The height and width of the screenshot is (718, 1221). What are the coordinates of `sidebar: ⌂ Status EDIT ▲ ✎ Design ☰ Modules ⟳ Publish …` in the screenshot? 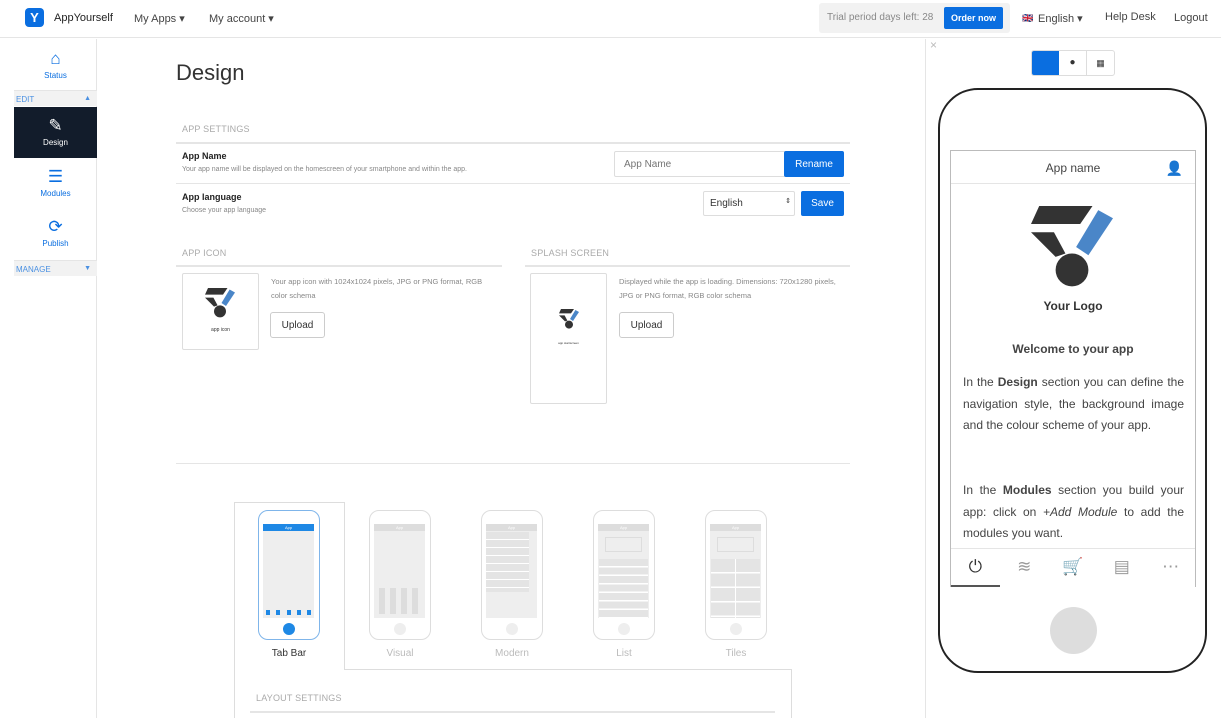 It's located at (55, 378).